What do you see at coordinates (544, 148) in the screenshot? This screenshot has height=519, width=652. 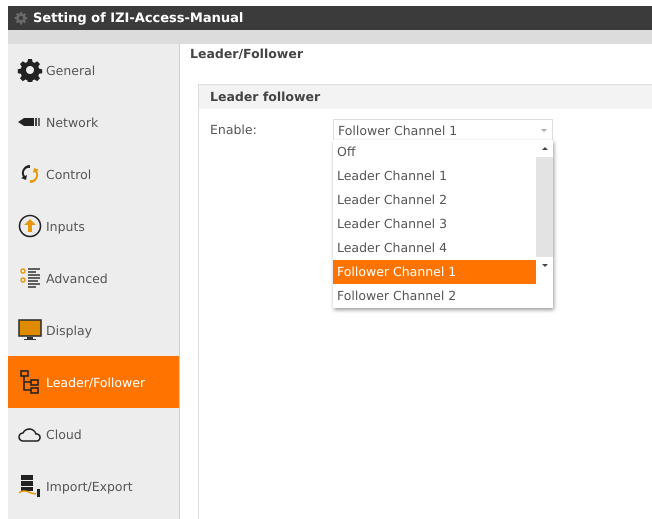 I see `scroll-up-icon` at bounding box center [544, 148].